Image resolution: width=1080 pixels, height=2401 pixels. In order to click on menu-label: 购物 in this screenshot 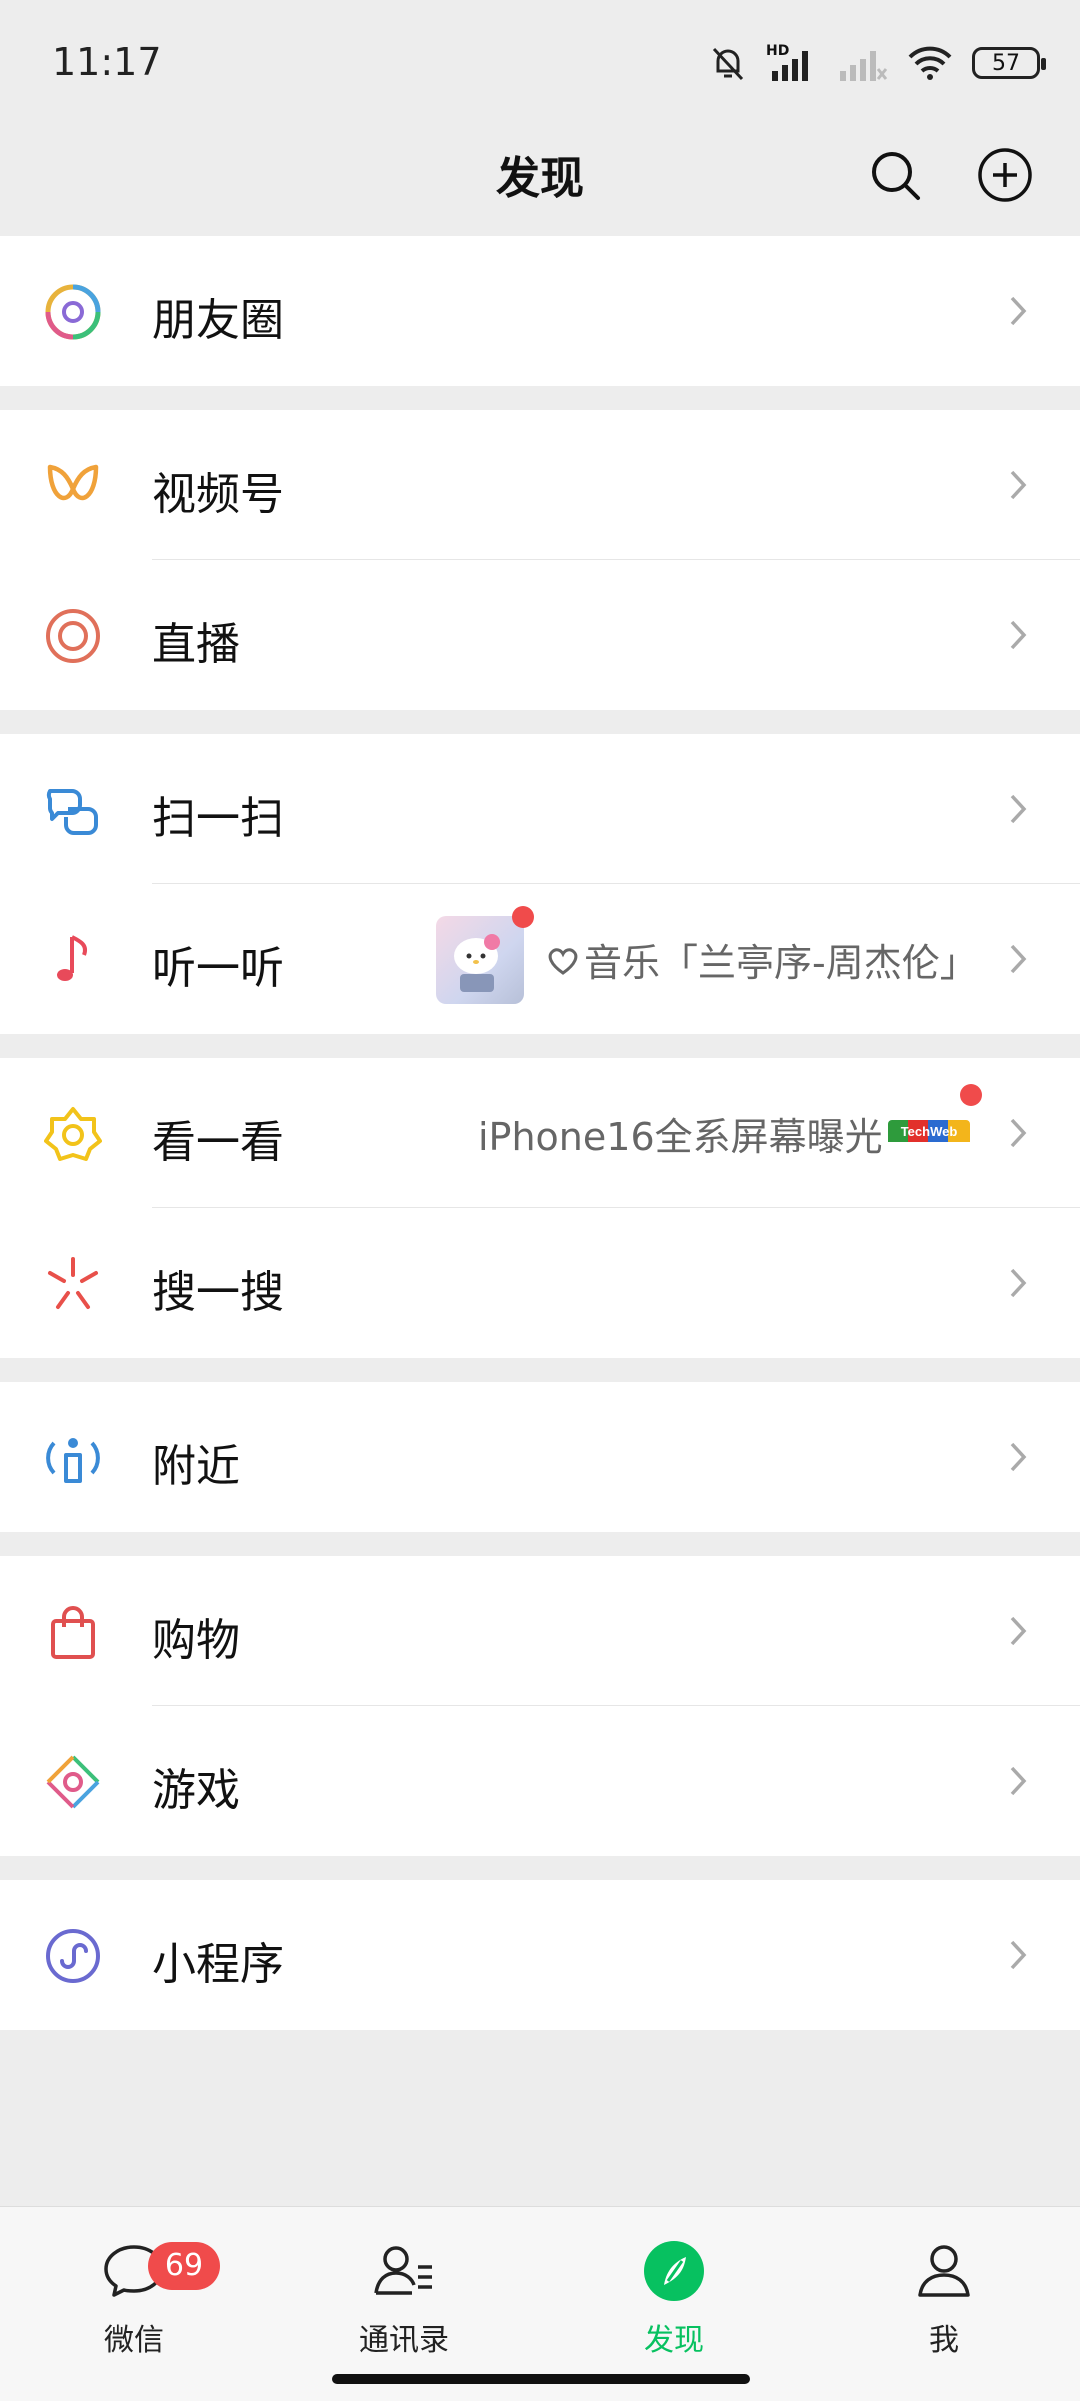, I will do `click(196, 1640)`.